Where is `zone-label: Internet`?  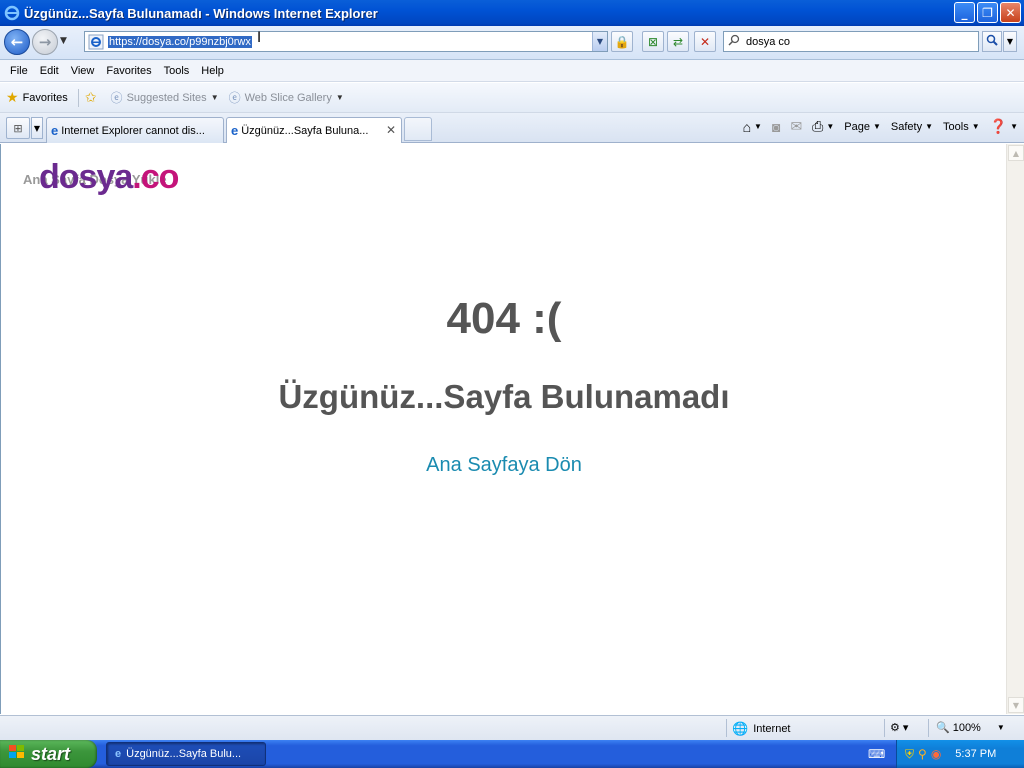
zone-label: Internet is located at coordinates (772, 729).